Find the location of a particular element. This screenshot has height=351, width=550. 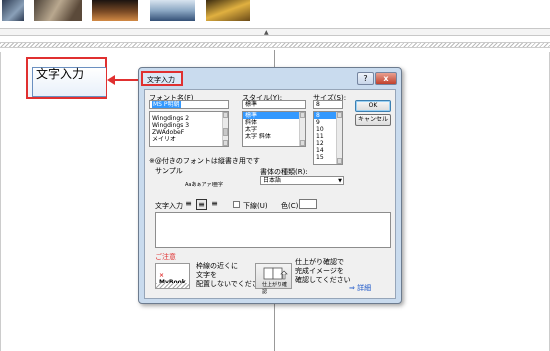

book-preview-icon is located at coordinates (275, 273).